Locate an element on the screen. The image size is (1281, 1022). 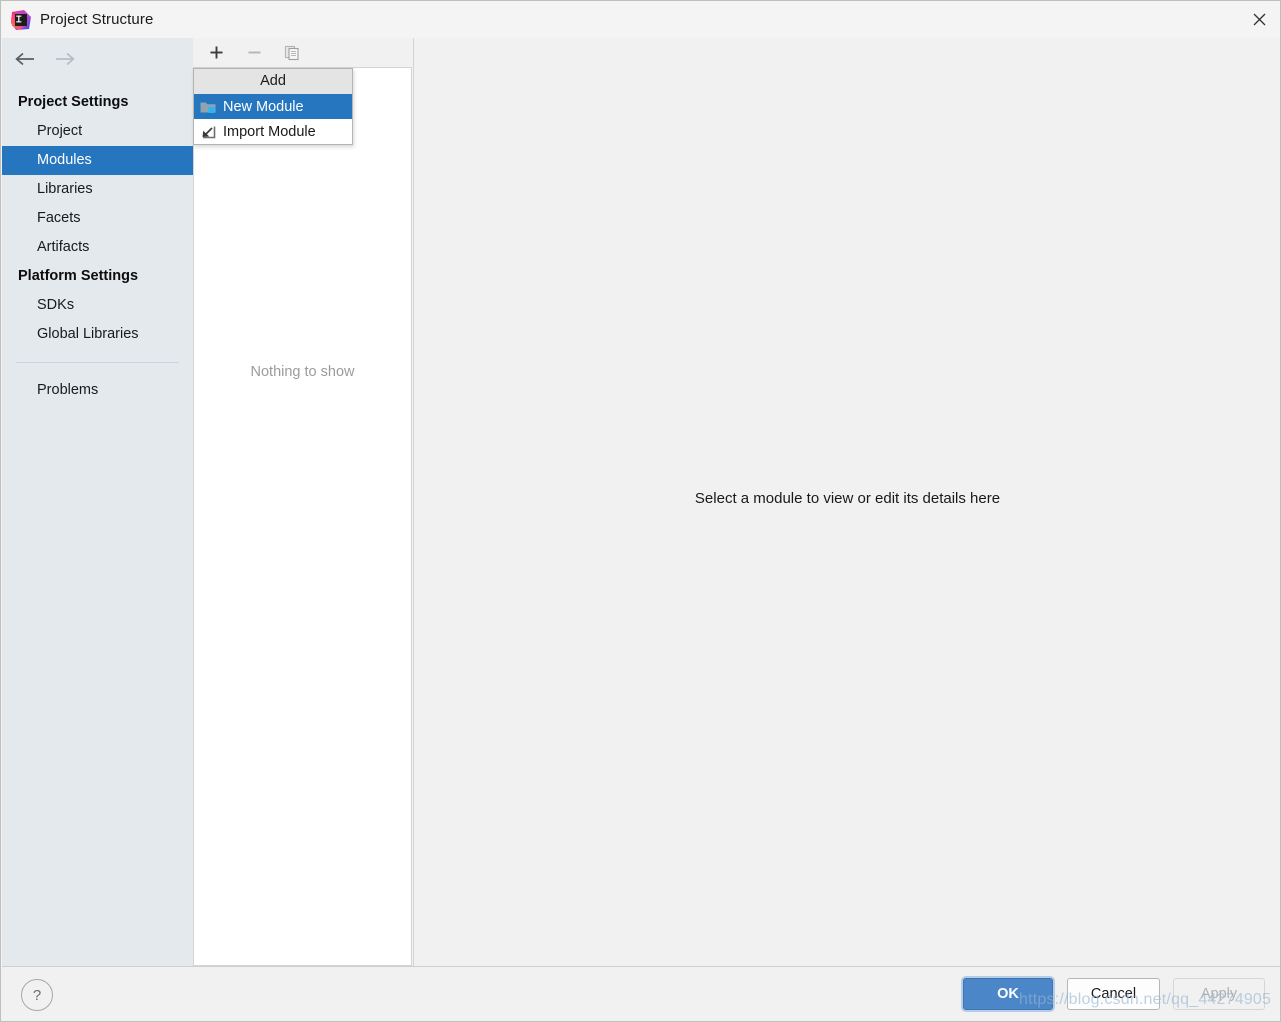
sidebar-group-title-project-settings: Project Settings is located at coordinates (73, 102).